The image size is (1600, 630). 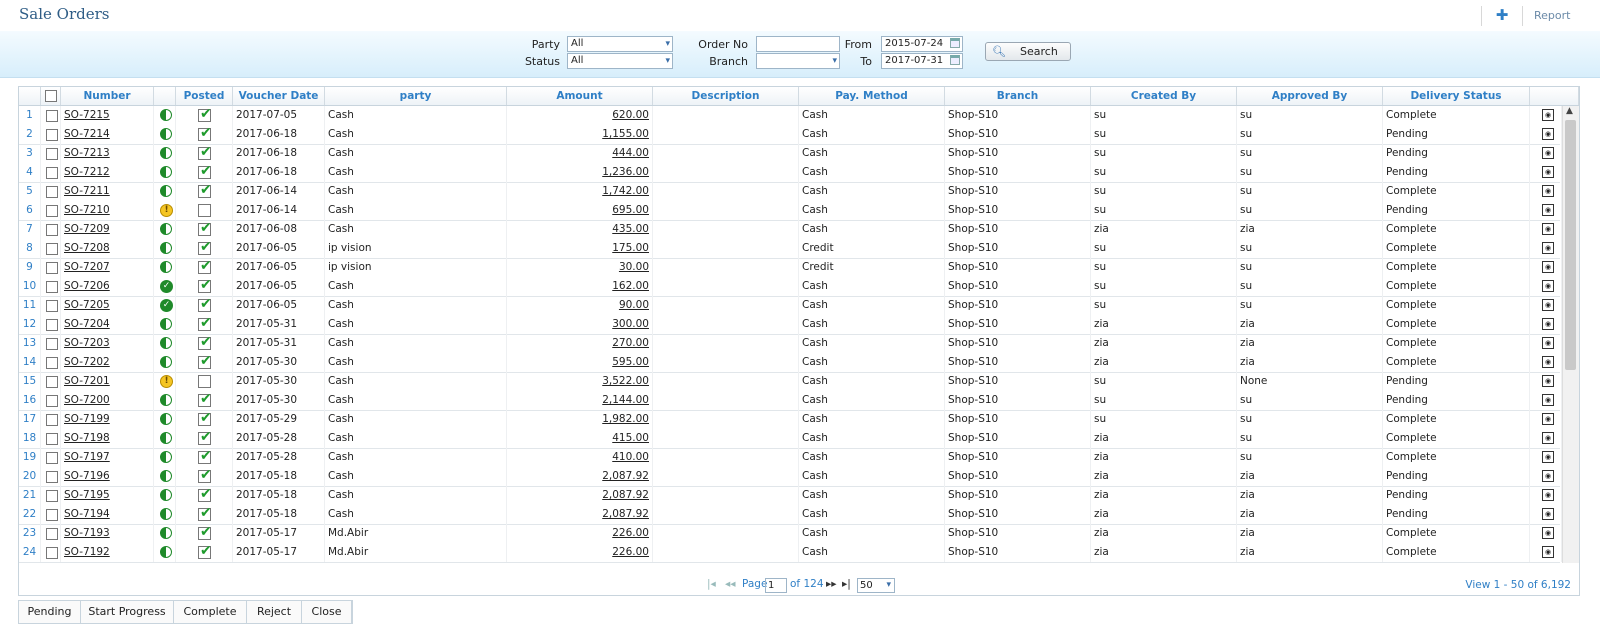 I want to click on amount-link: 90.00, so click(x=634, y=305).